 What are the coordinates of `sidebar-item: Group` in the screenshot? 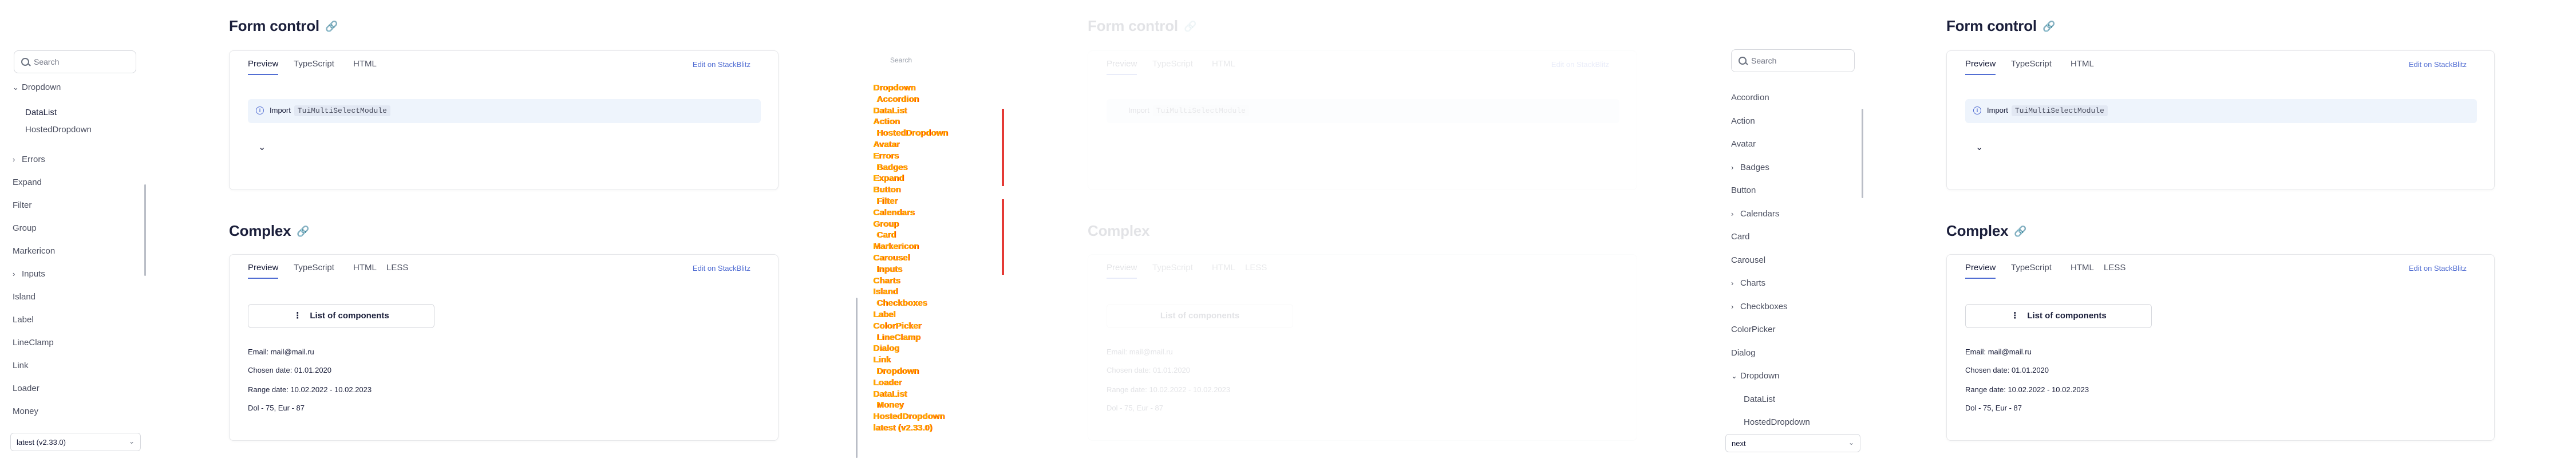 It's located at (25, 228).